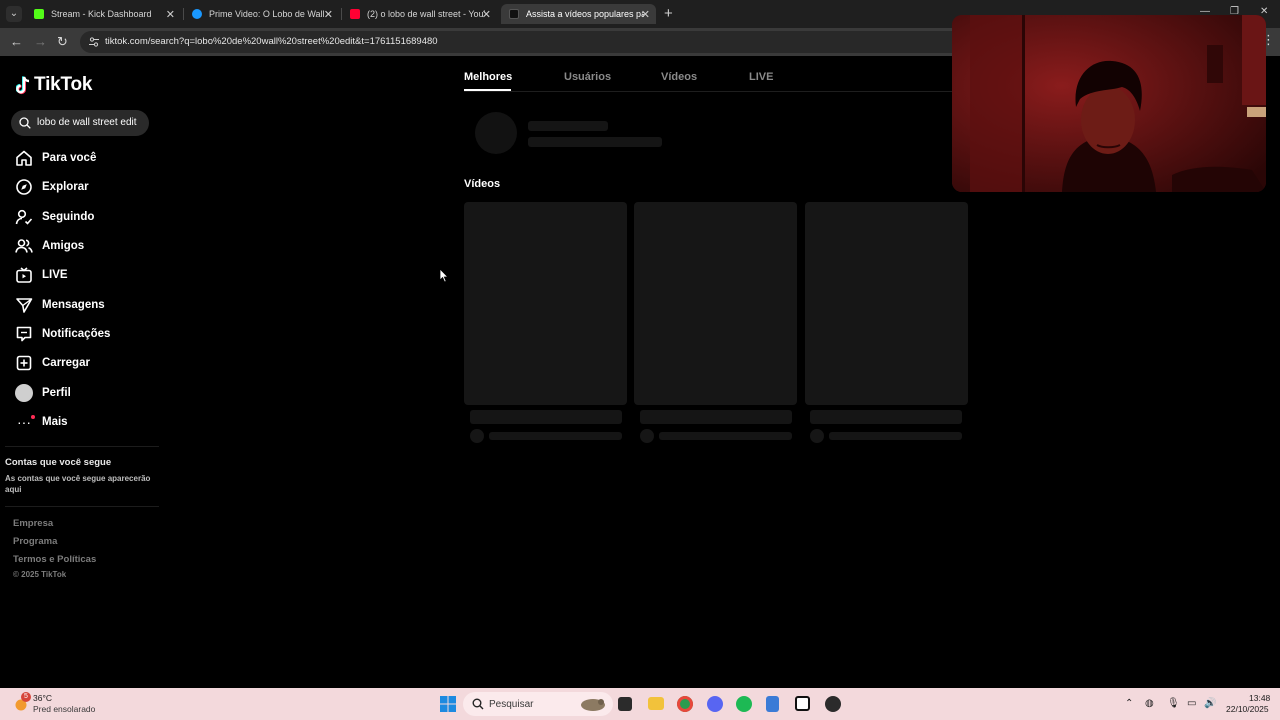  I want to click on tab-usuarios: Usuários, so click(587, 77).